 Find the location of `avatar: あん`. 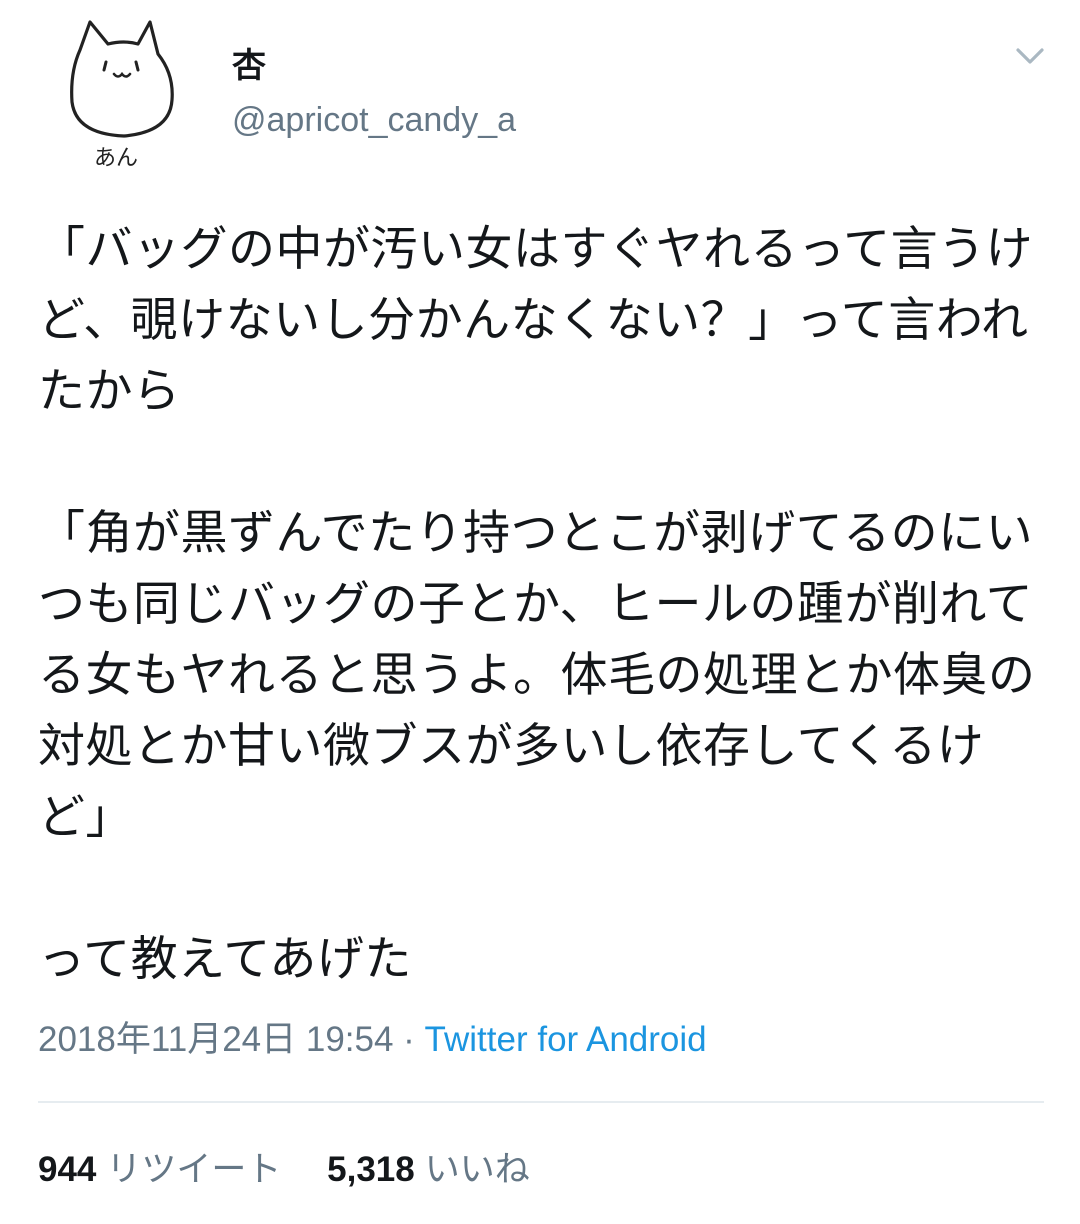

avatar: あん is located at coordinates (124, 94).